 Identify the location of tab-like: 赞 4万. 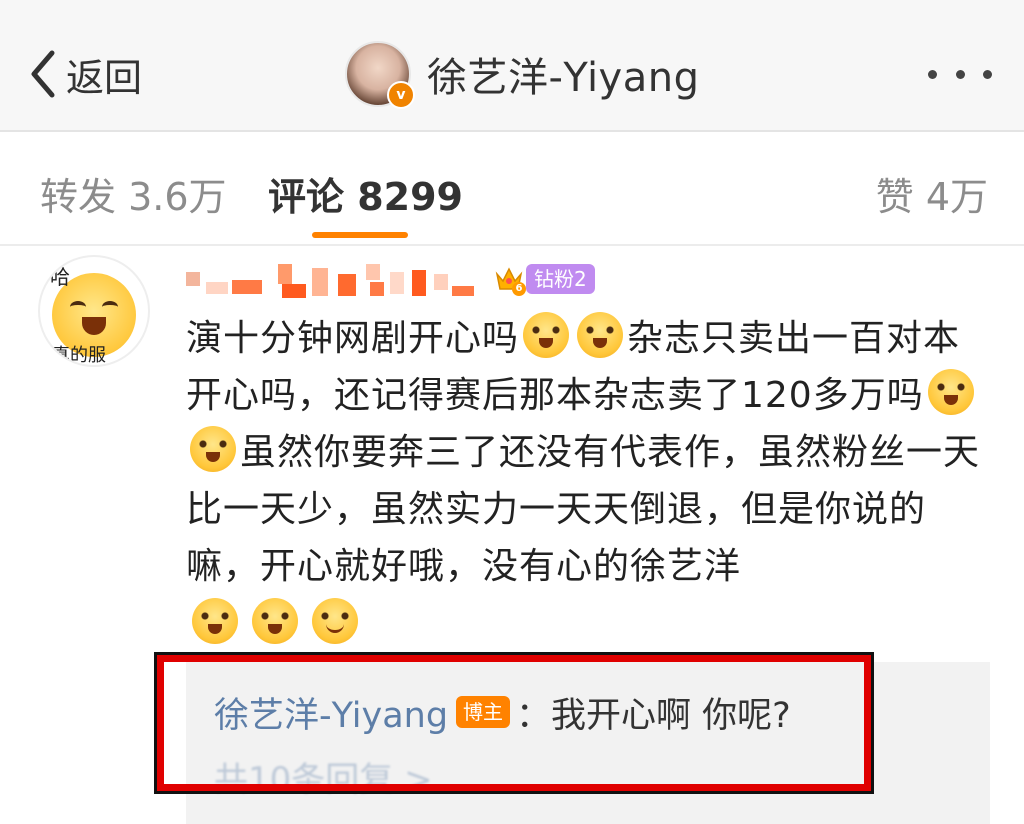
(932, 193).